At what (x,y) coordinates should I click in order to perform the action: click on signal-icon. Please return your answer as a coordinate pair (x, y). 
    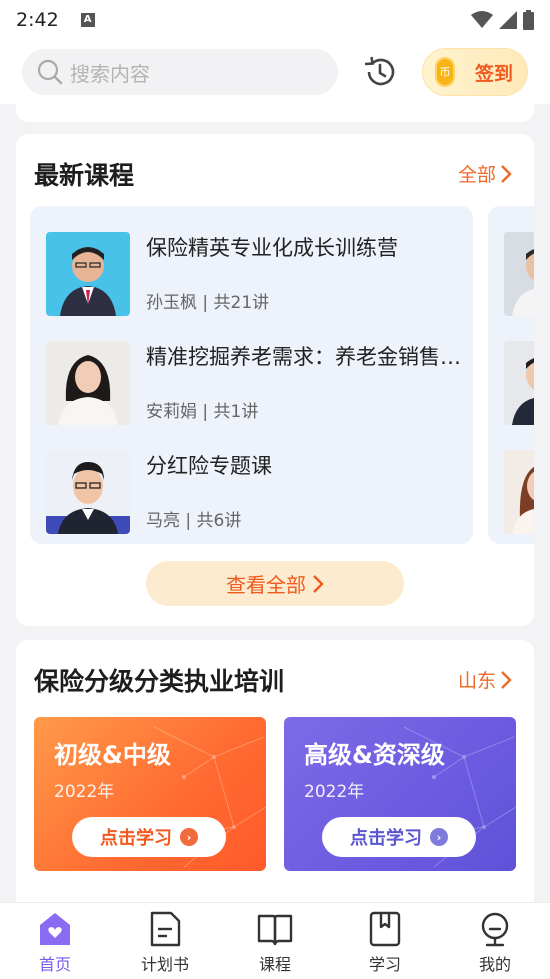
    Looking at the image, I should click on (508, 20).